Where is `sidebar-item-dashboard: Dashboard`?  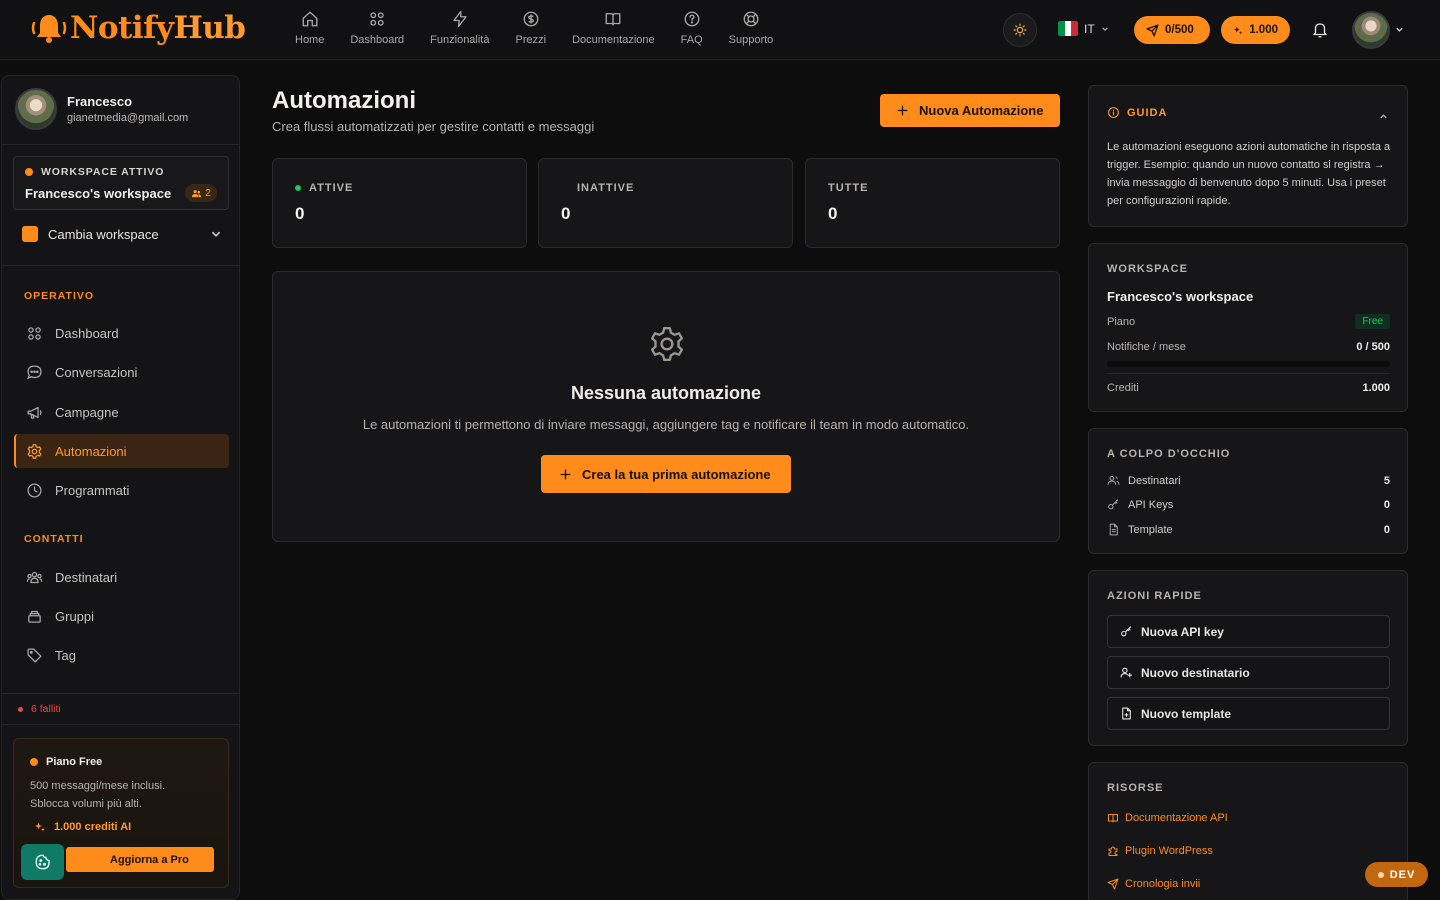 sidebar-item-dashboard: Dashboard is located at coordinates (121, 333).